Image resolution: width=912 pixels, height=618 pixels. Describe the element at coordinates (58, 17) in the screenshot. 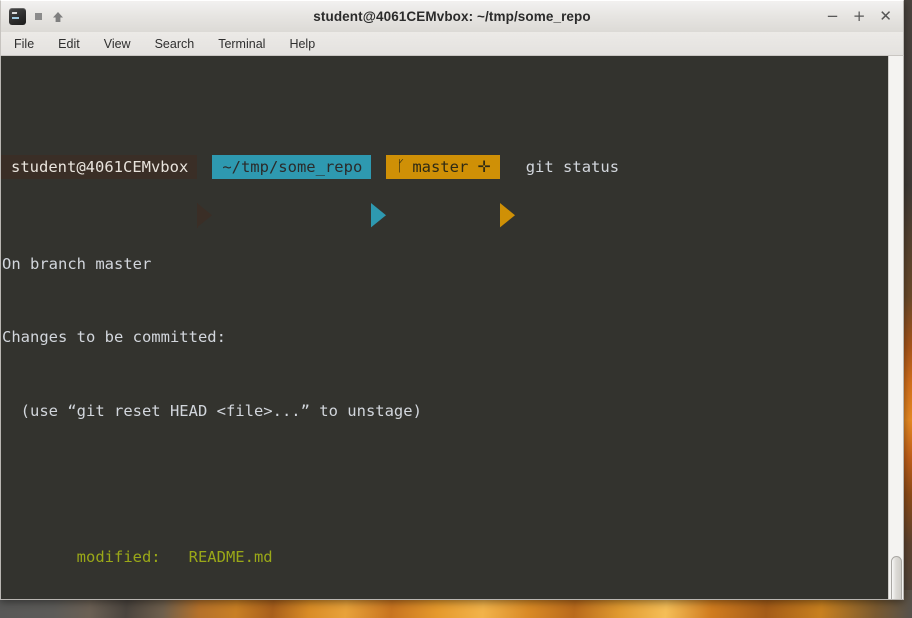

I see `up-arrow-icon` at that location.